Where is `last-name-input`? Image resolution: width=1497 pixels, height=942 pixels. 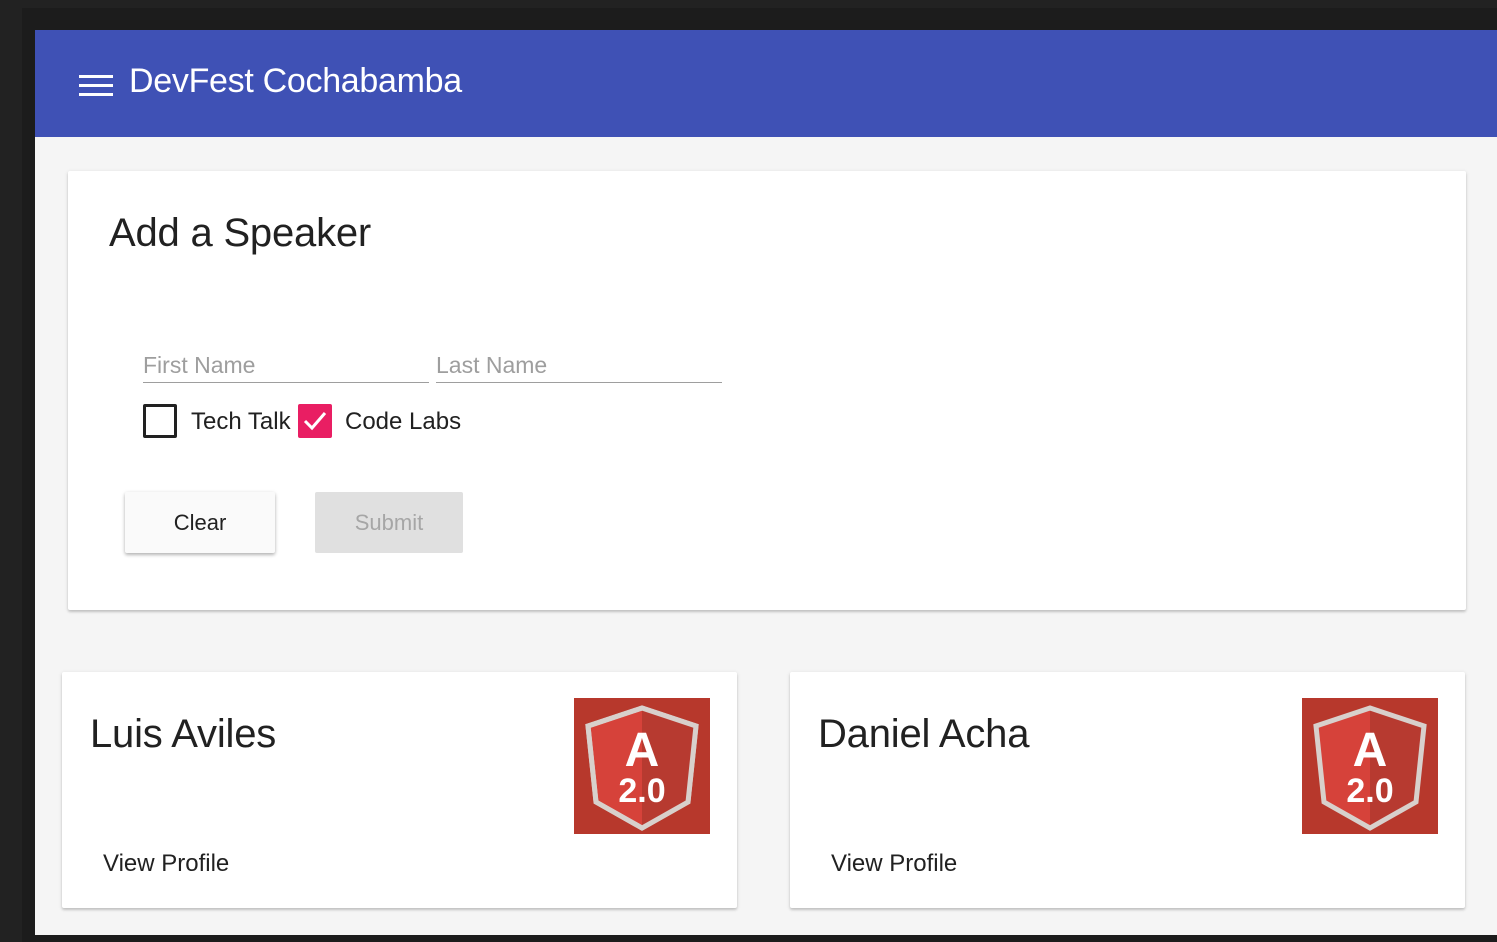 last-name-input is located at coordinates (579, 363).